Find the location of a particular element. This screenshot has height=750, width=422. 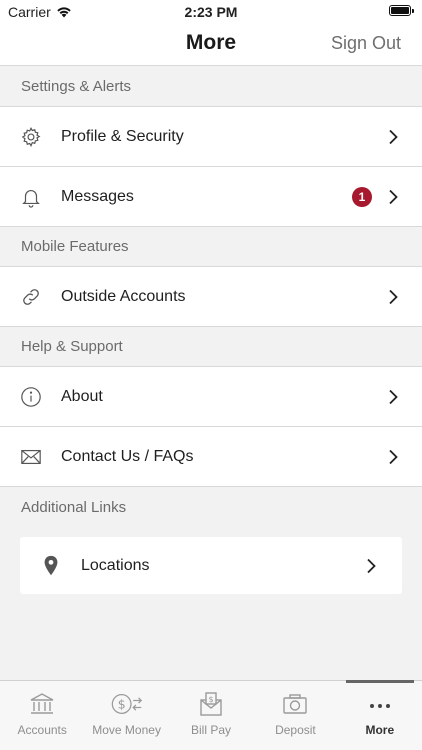

tab-more: More is located at coordinates (380, 715).